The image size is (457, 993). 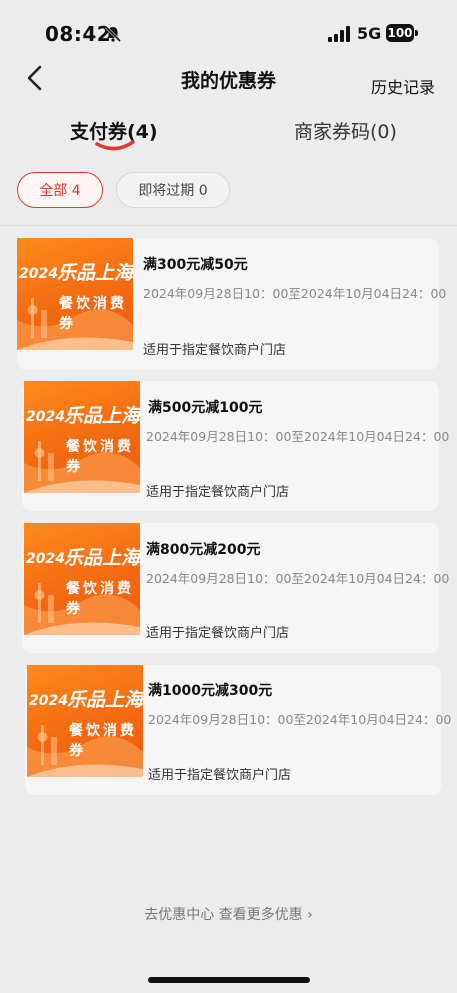 What do you see at coordinates (78, 34) in the screenshot?
I see `status-time: 08:42` at bounding box center [78, 34].